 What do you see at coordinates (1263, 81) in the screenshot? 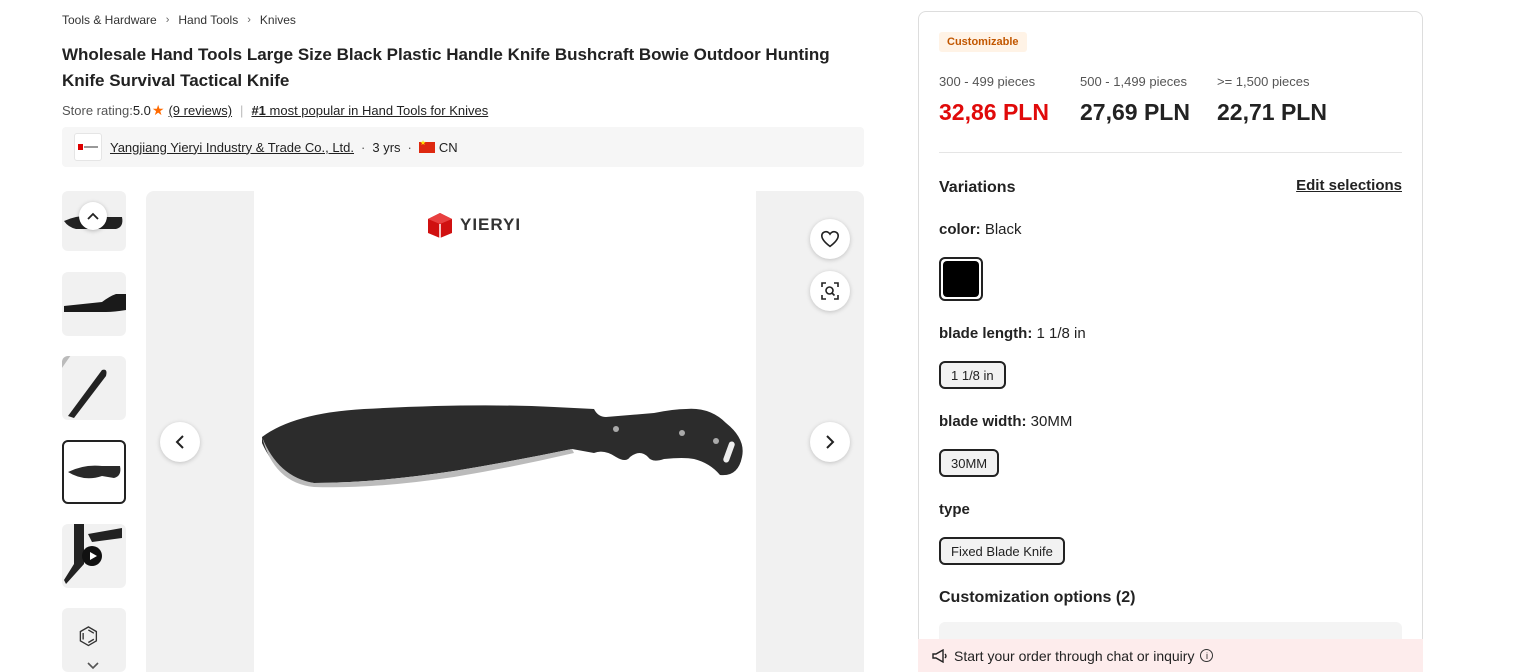
I see `tier-quantity: >= 1,500 pieces` at bounding box center [1263, 81].